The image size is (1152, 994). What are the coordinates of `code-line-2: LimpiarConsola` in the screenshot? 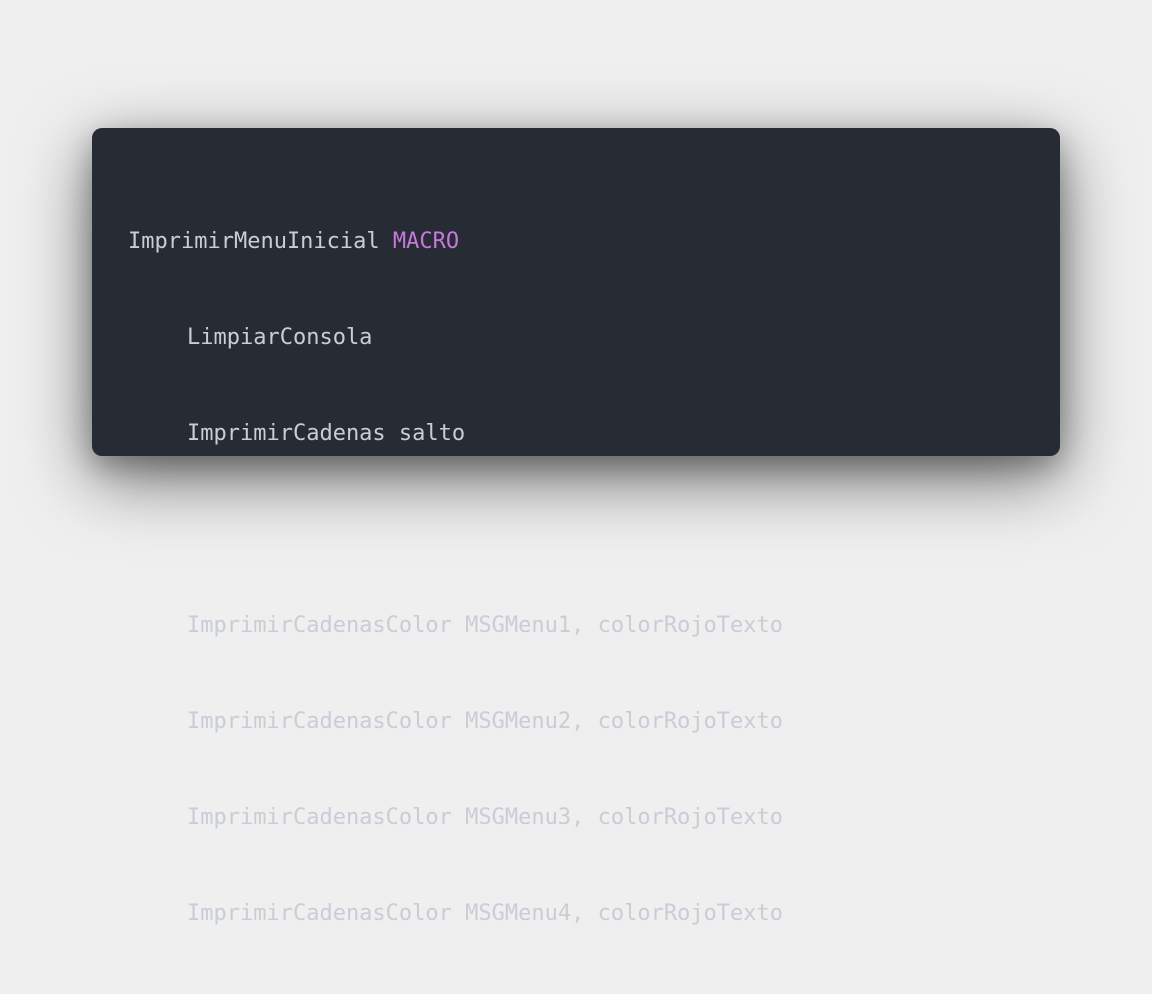 It's located at (280, 337).